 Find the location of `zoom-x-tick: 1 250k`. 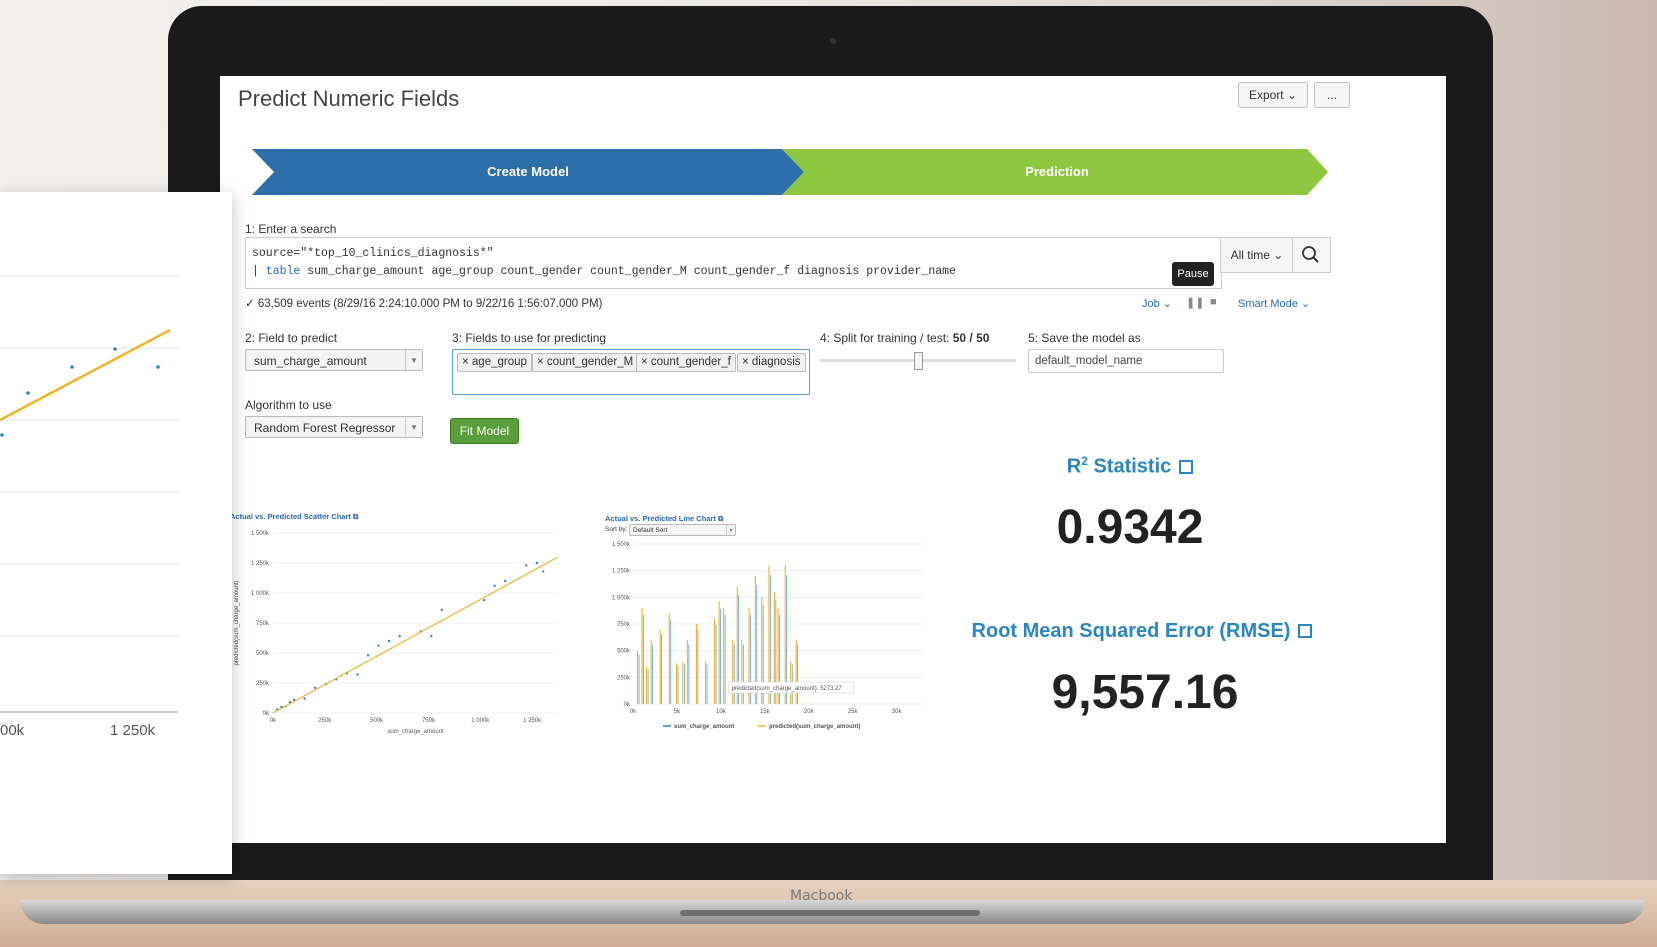

zoom-x-tick: 1 250k is located at coordinates (133, 730).